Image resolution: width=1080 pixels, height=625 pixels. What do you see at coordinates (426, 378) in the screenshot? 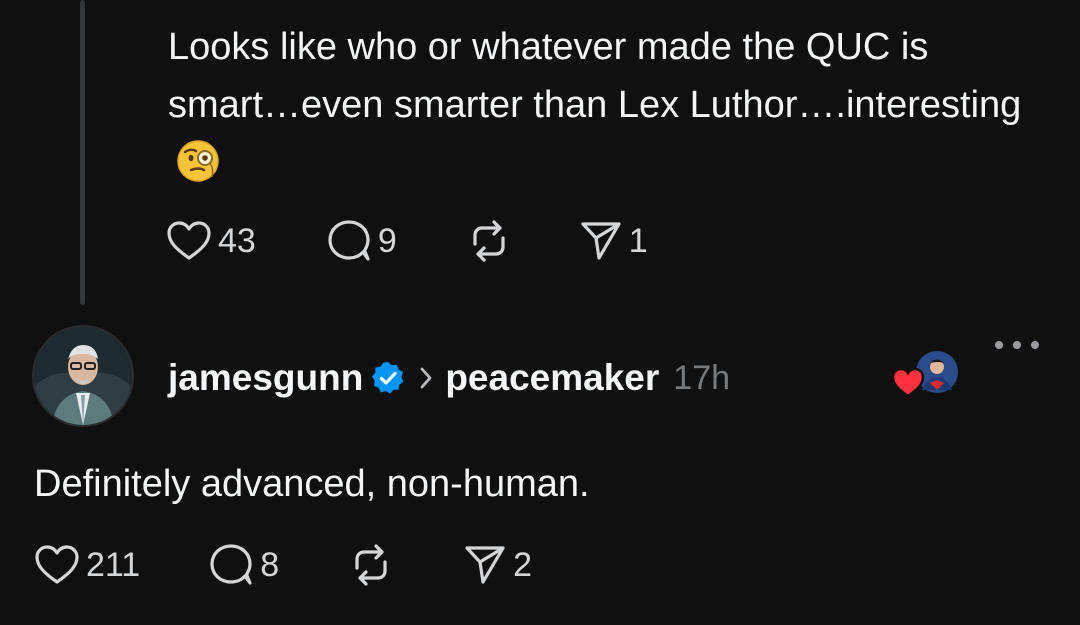
I see `chevron-right-icon` at bounding box center [426, 378].